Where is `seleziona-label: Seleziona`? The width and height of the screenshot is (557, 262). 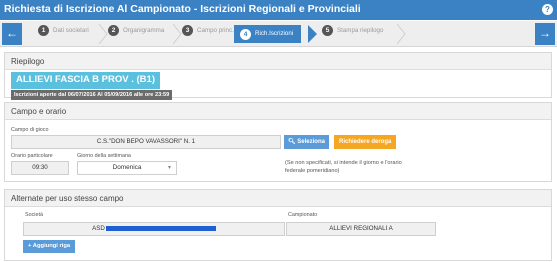
seleziona-label: Seleziona is located at coordinates (311, 142).